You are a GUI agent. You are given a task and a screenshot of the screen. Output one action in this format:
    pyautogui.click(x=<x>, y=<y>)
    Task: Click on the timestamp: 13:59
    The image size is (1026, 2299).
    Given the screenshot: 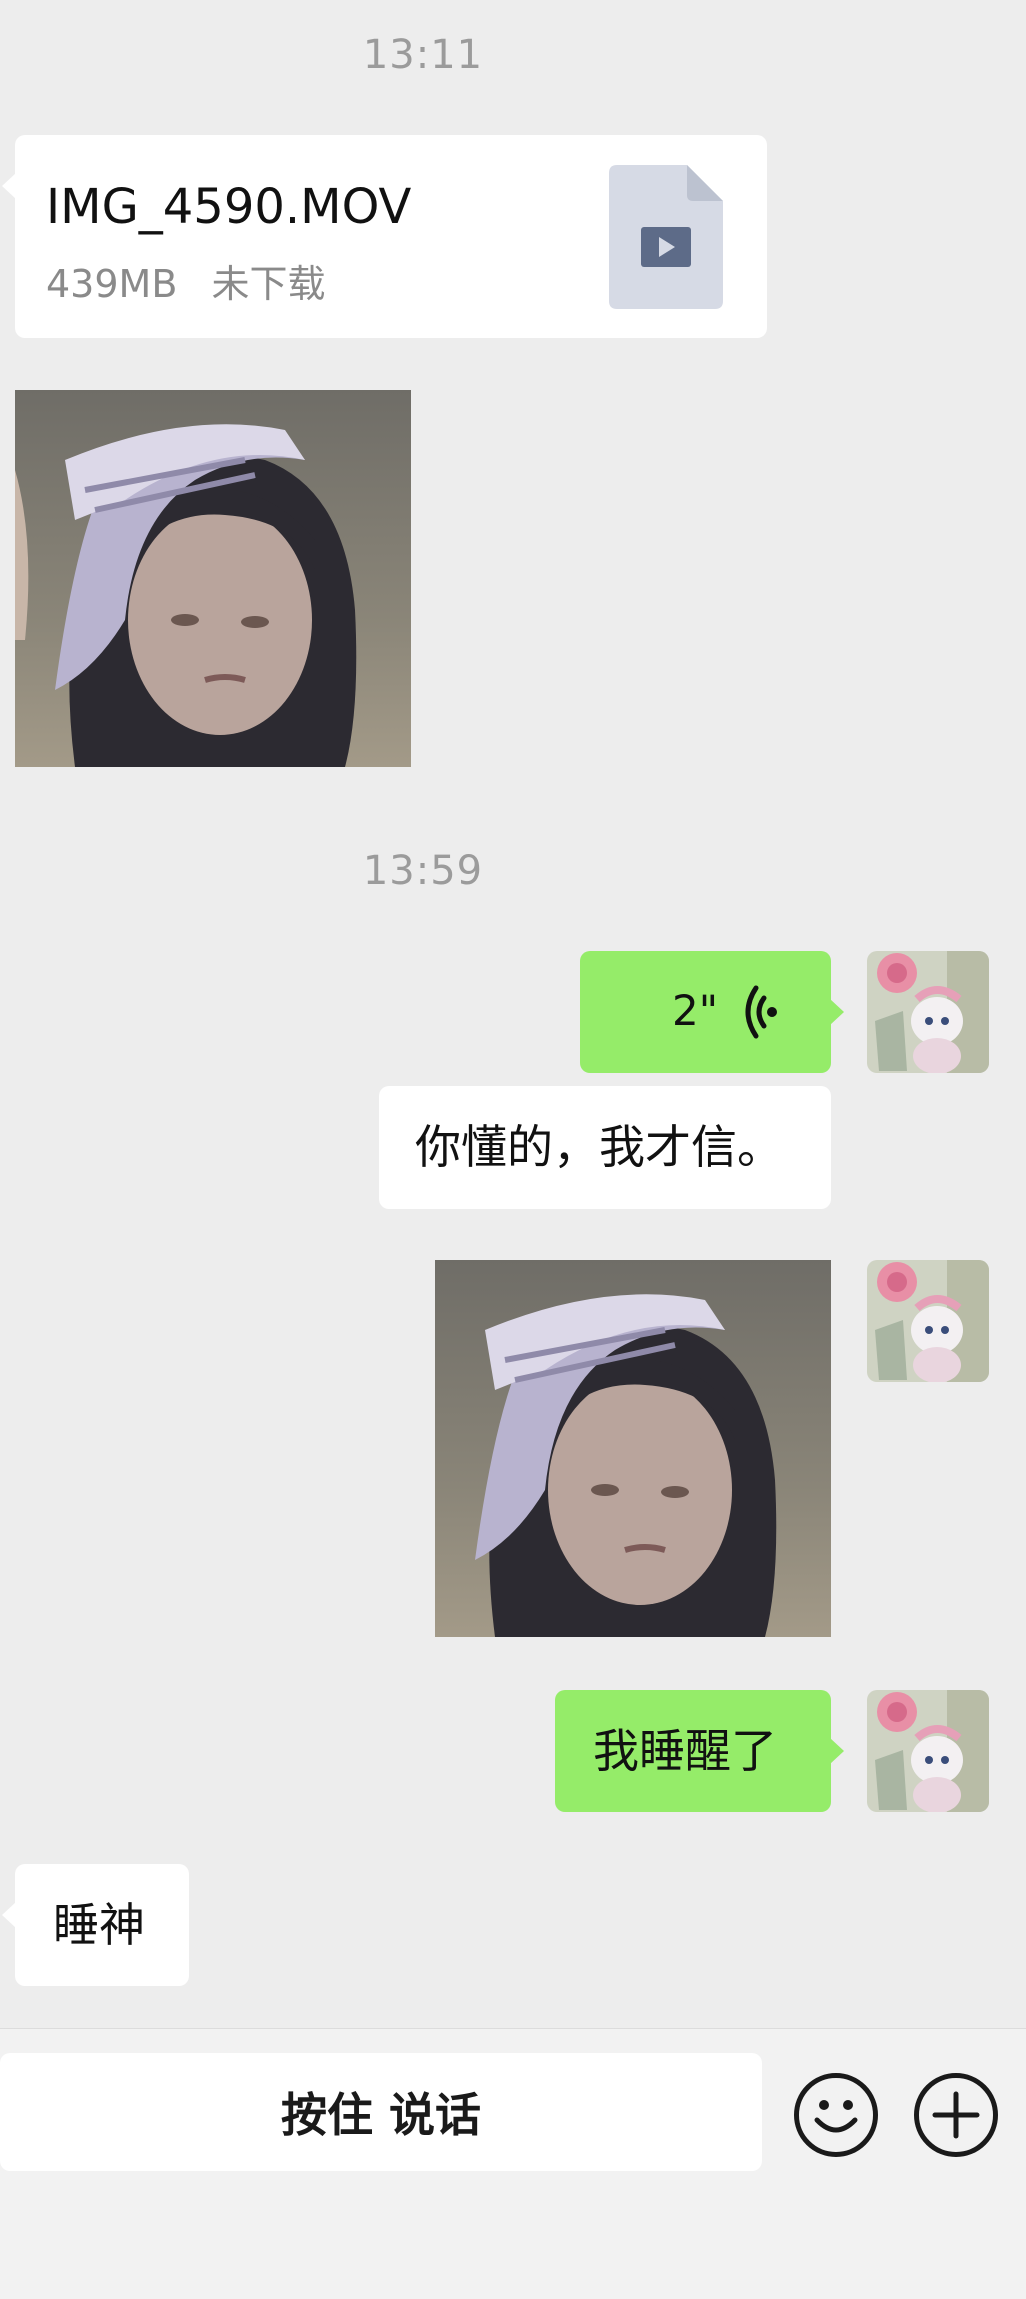 What is the action you would take?
    pyautogui.click(x=423, y=871)
    